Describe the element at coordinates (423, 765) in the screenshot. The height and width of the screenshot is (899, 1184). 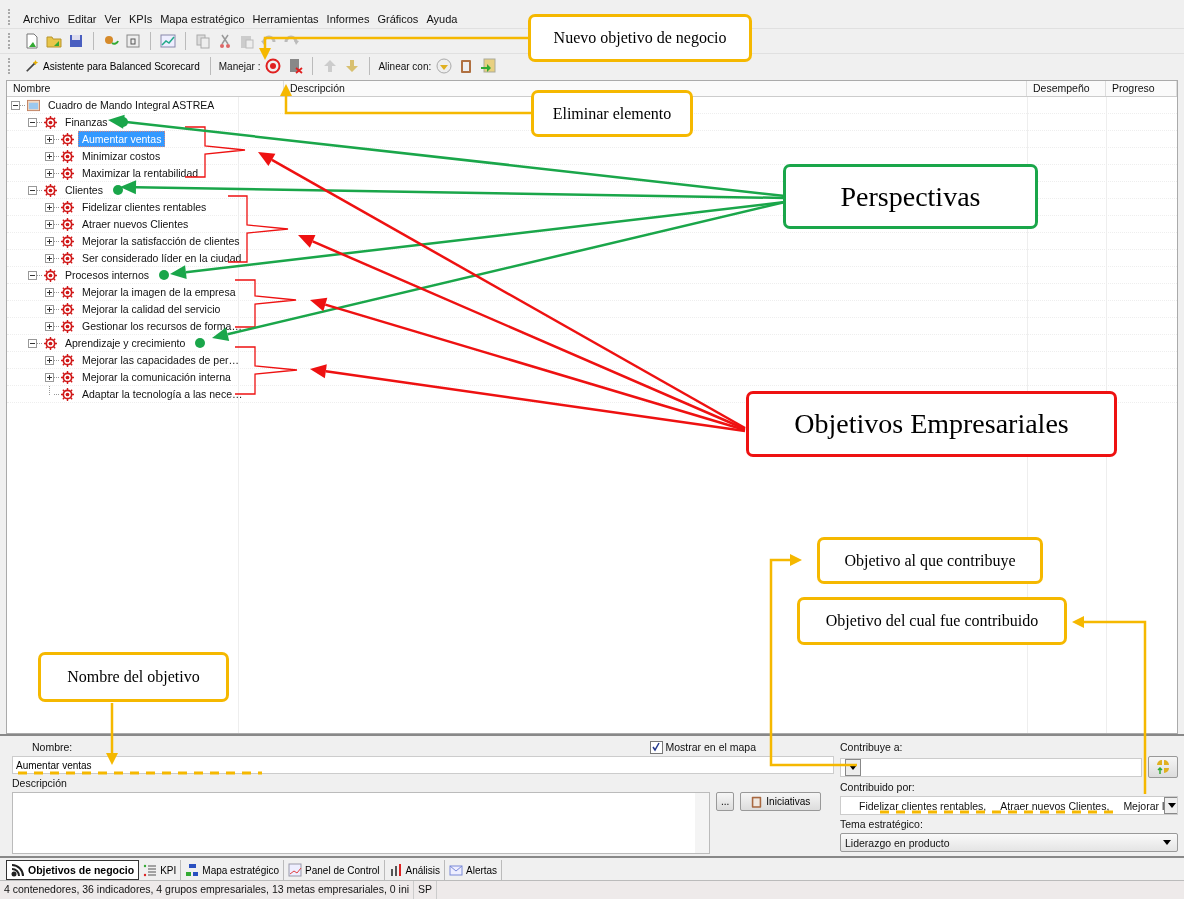
I see `name-field: Aumentar ventas` at that location.